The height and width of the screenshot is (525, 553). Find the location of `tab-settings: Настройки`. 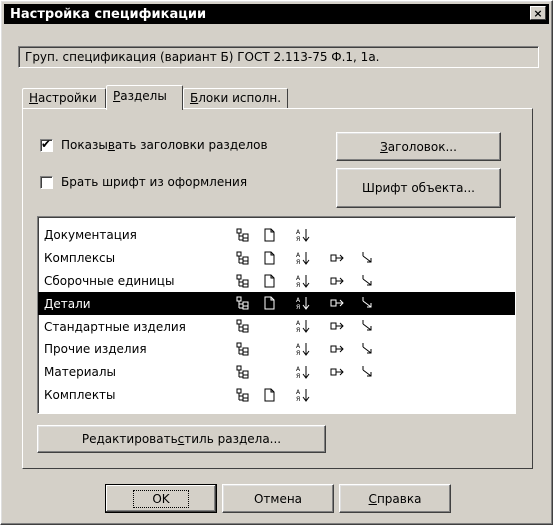

tab-settings: Настройки is located at coordinates (64, 98).